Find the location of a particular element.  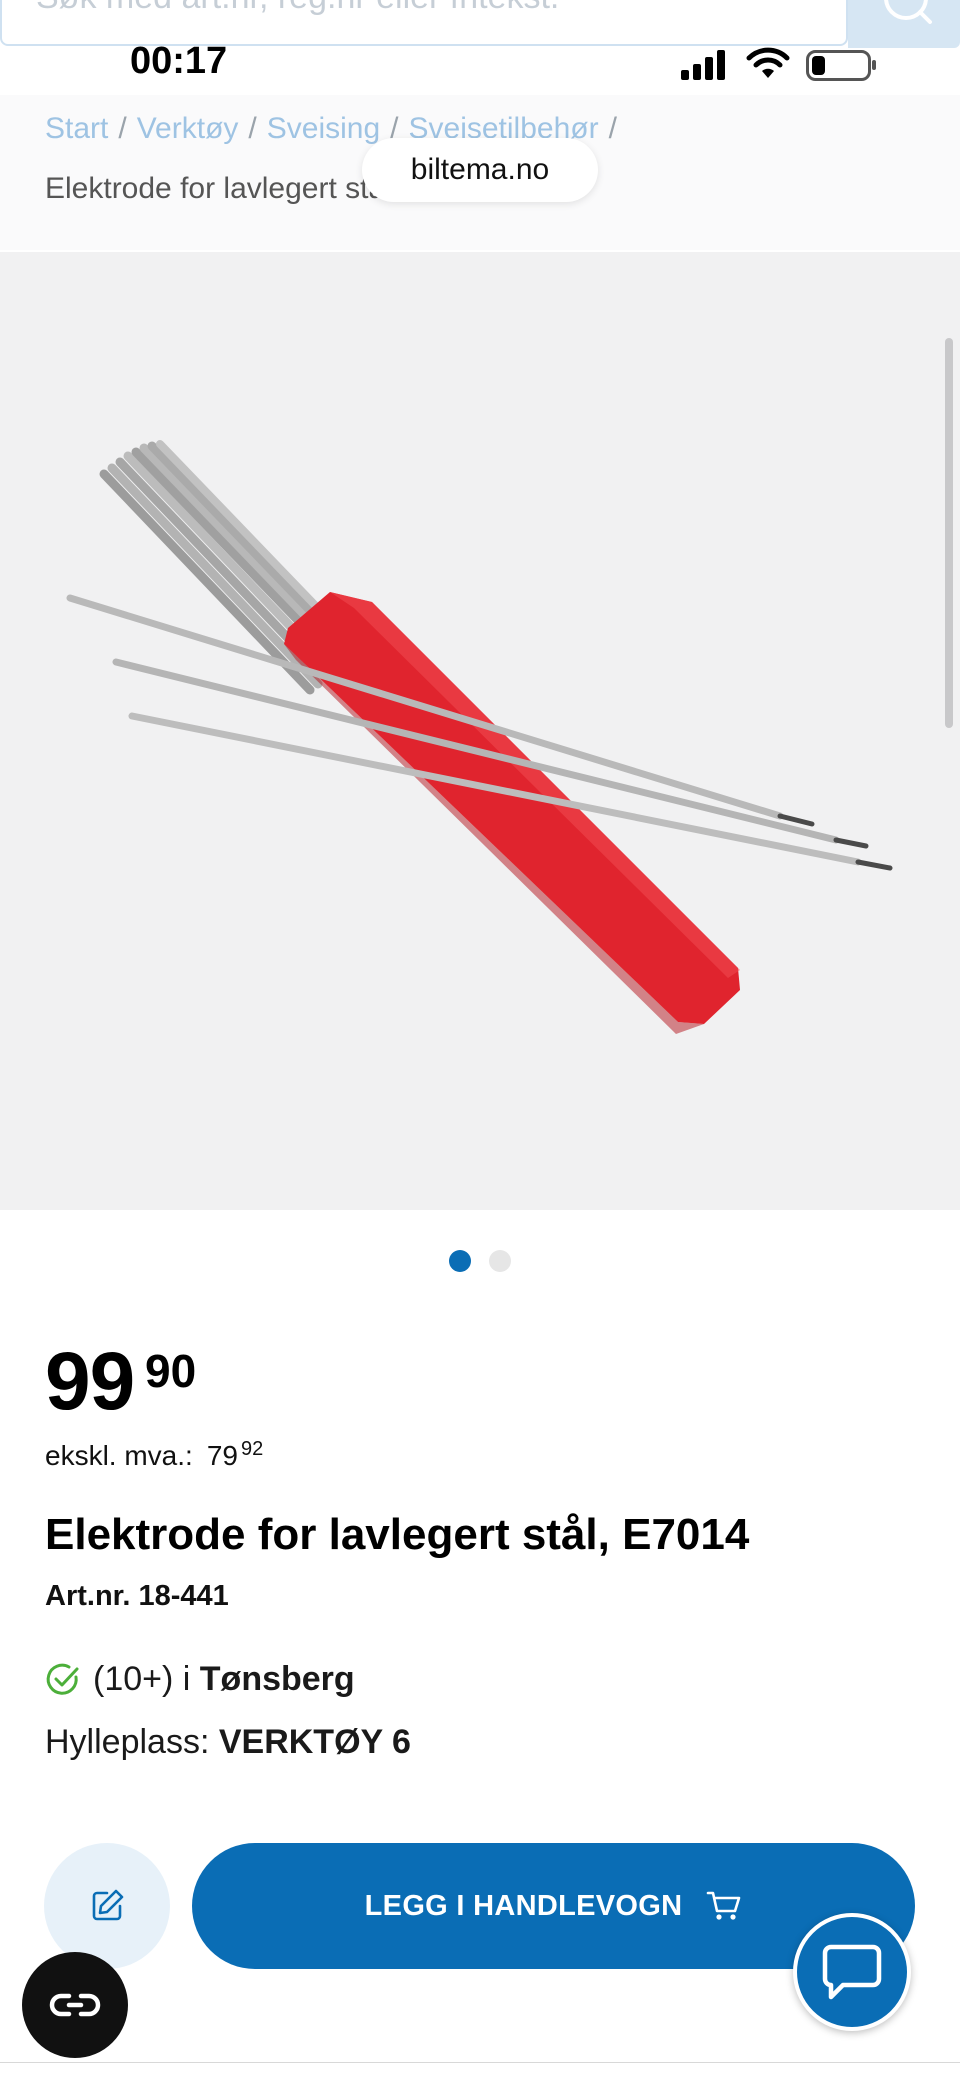

ex-vat-cents: 92 is located at coordinates (252, 1449).